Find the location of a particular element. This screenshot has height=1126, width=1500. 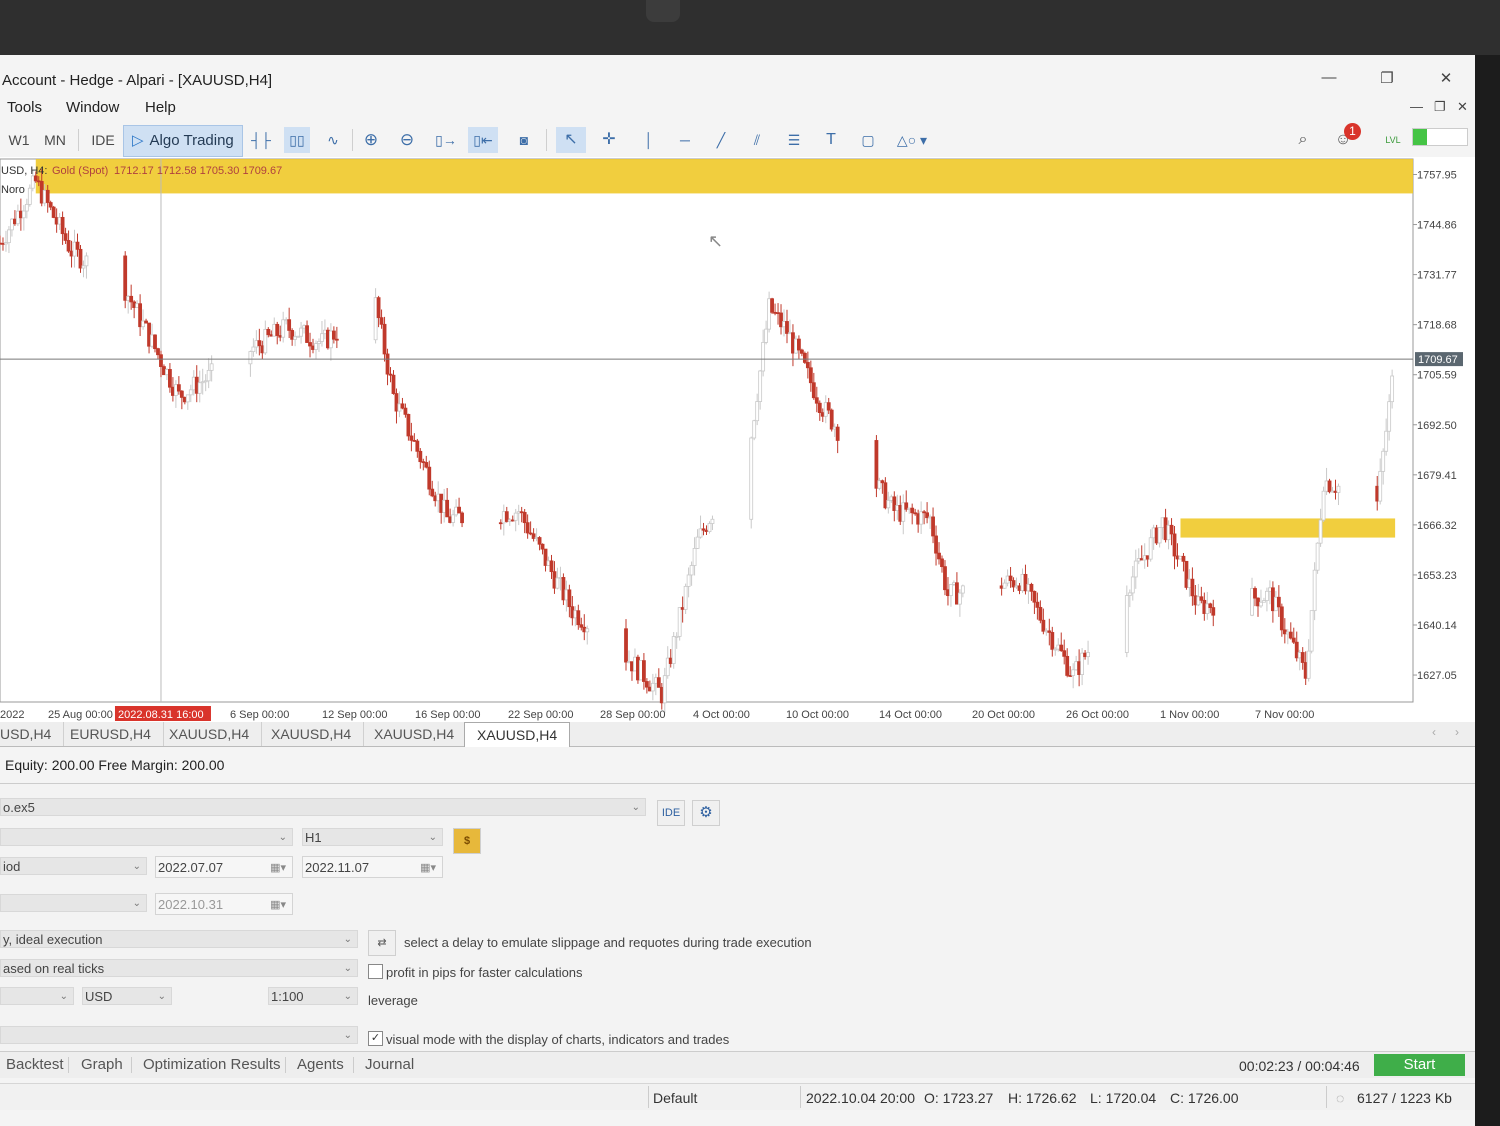

visual-mode-checkbox: ✓ is located at coordinates (375, 1038).